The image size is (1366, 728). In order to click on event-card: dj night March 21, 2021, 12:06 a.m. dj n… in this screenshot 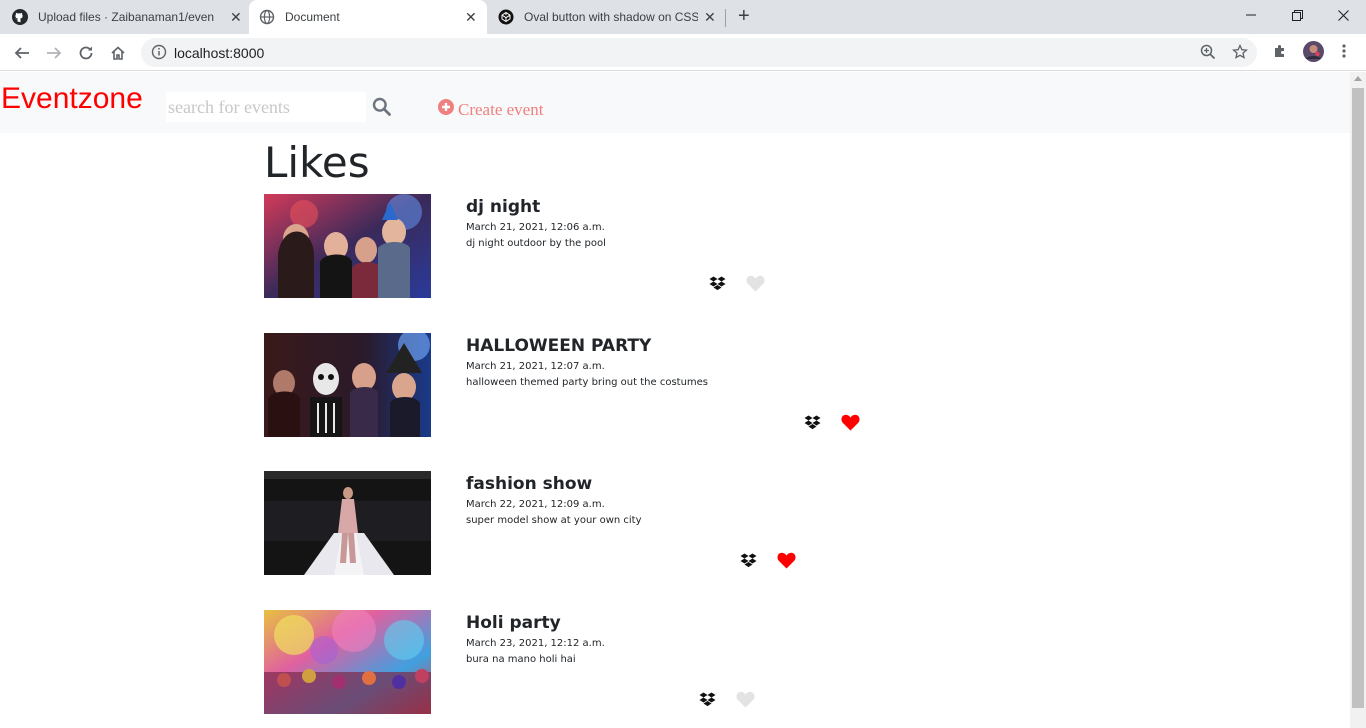, I will do `click(614, 249)`.